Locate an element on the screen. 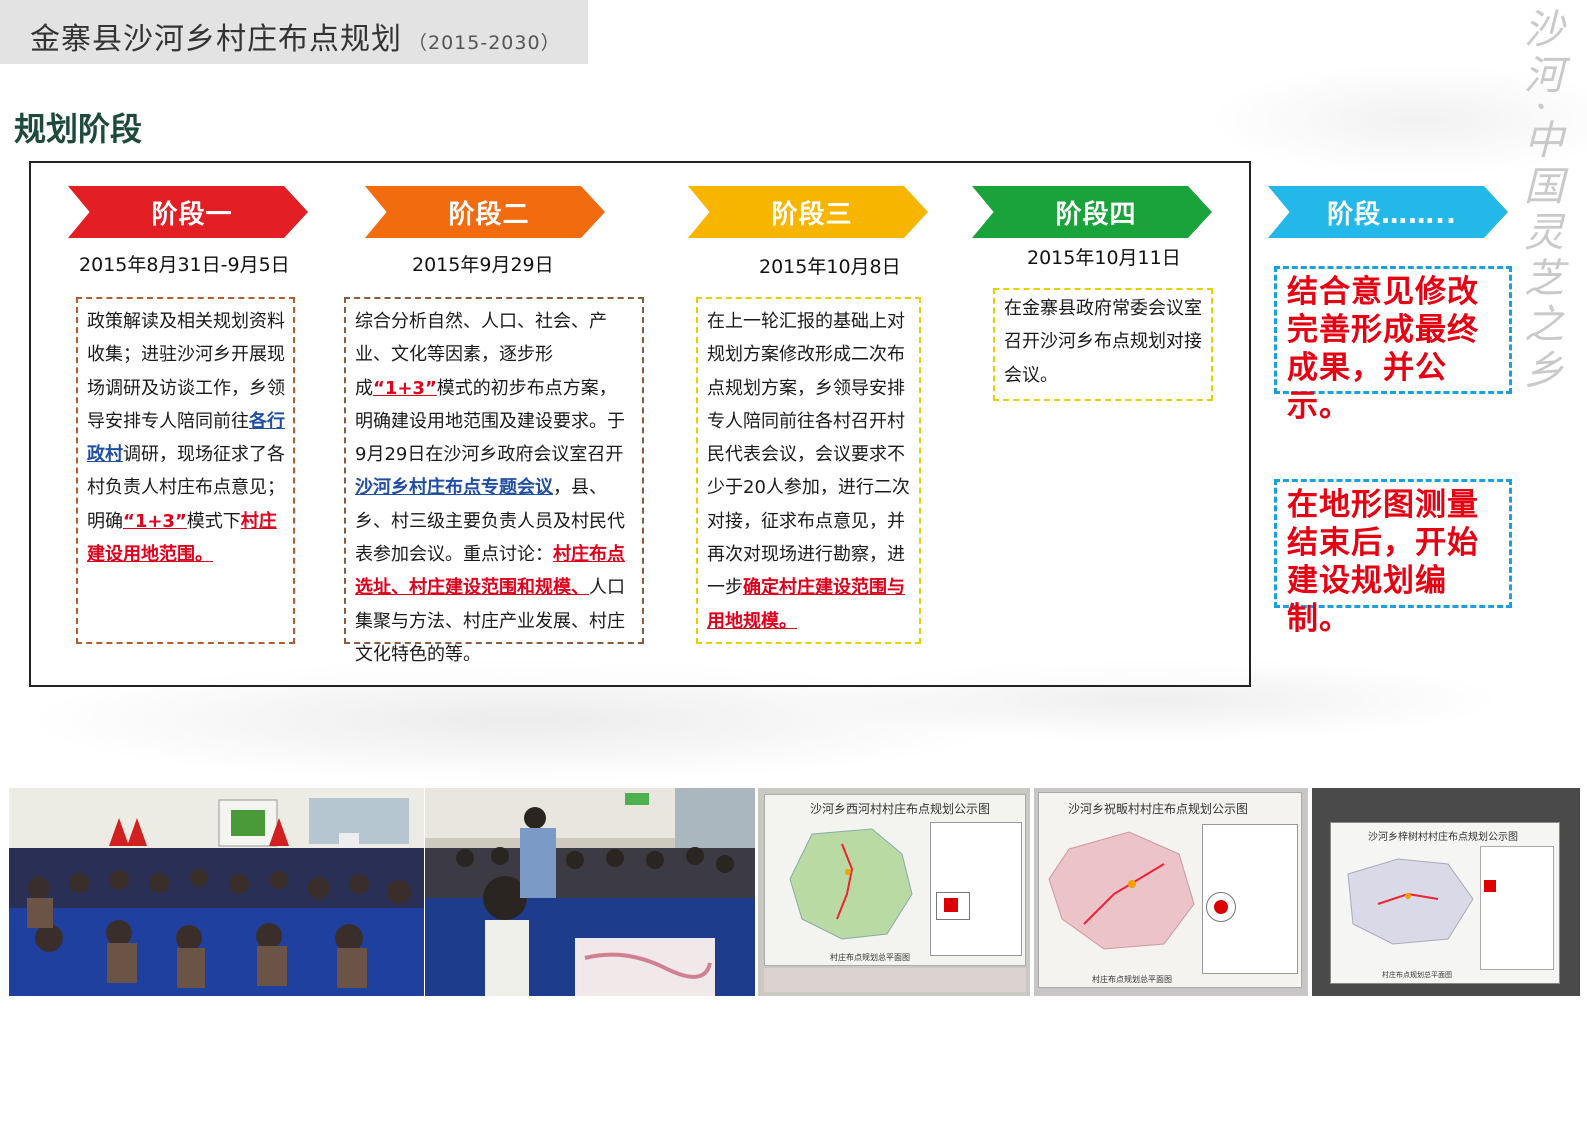  note-finalize: 结合意见修改完善形成最终成果，并公示。 is located at coordinates (1393, 345).